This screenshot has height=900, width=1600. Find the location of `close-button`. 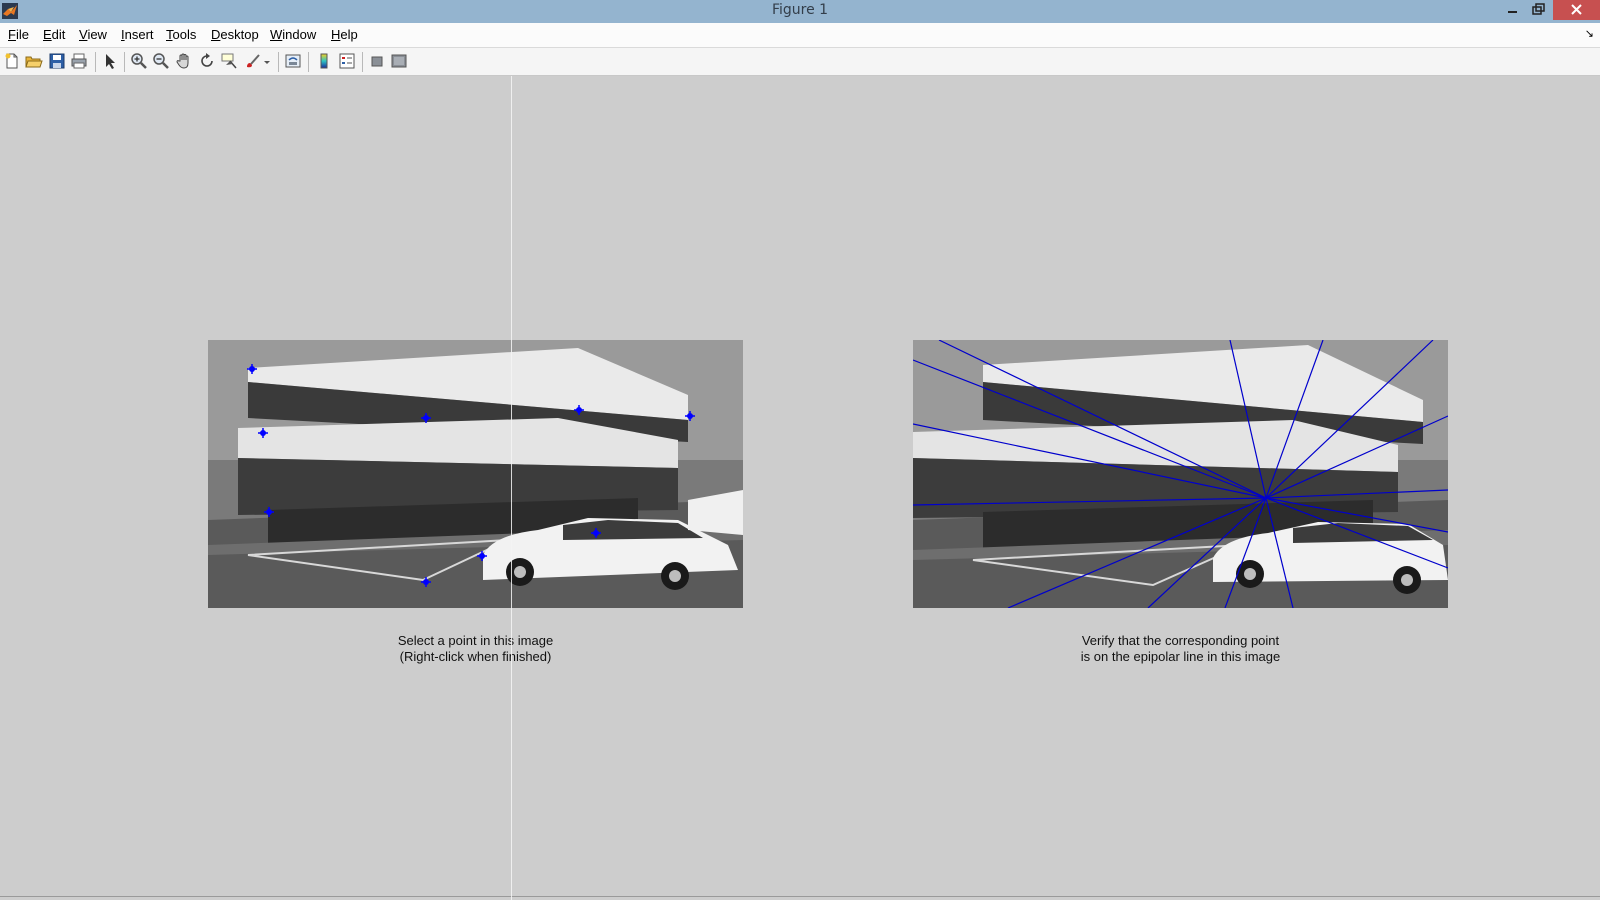

close-button is located at coordinates (1576, 10).